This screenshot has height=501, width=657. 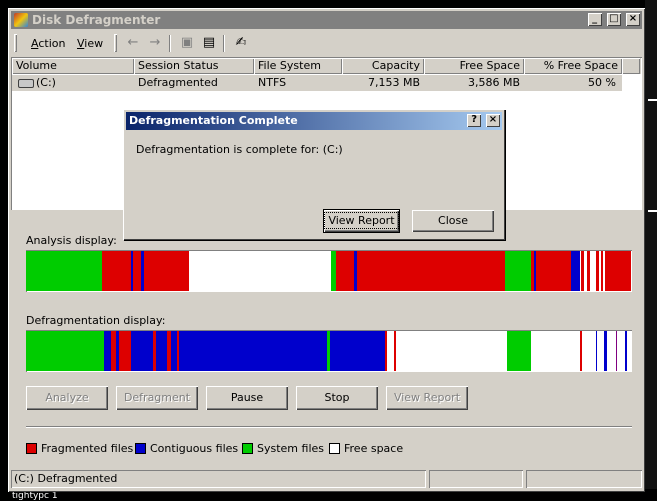 What do you see at coordinates (96, 20) in the screenshot?
I see `window-title: Disk Defragmenter` at bounding box center [96, 20].